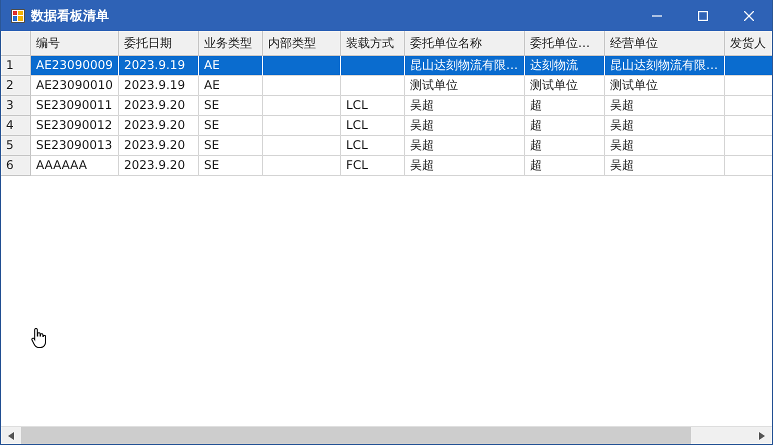  I want to click on row-header: 6, so click(16, 166).